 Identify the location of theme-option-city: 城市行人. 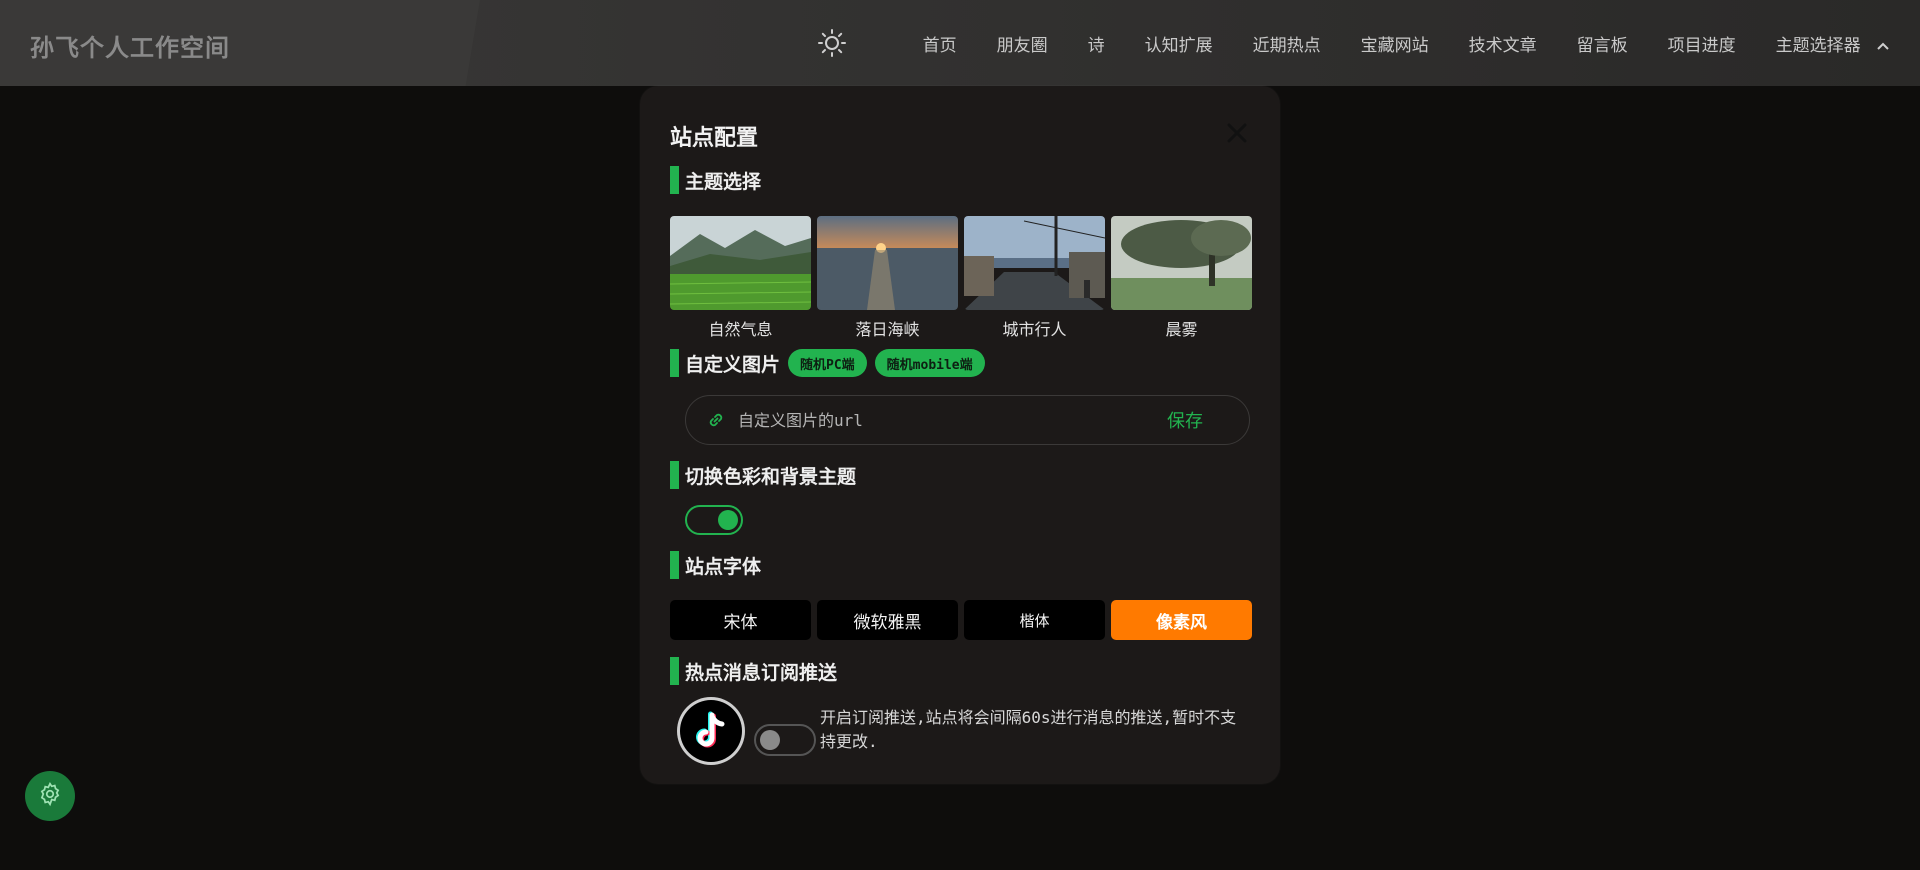
(1034, 278).